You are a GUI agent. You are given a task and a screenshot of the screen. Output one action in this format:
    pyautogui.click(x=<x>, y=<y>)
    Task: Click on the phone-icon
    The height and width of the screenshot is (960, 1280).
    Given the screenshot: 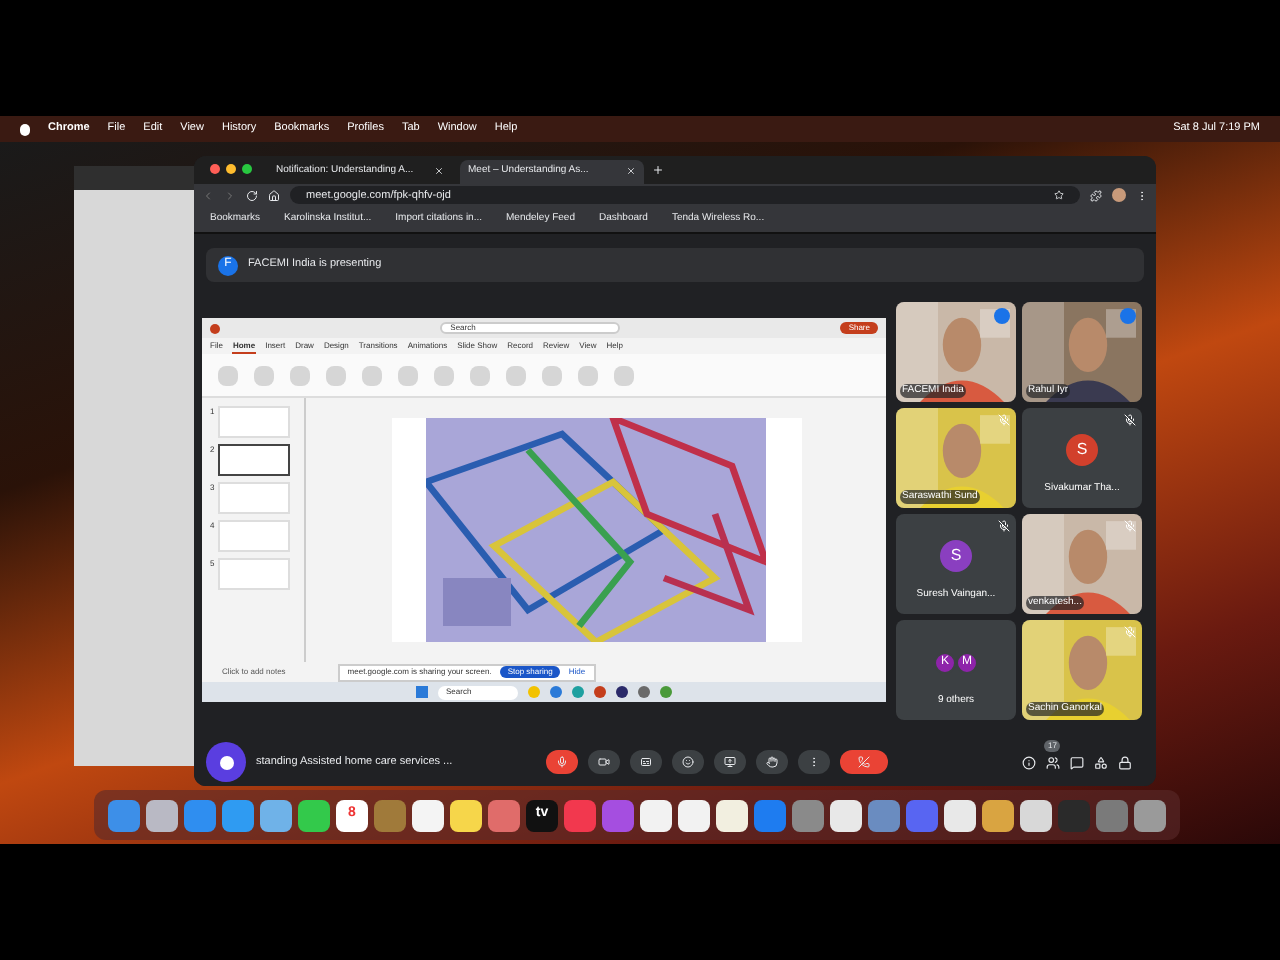 What is the action you would take?
    pyautogui.click(x=864, y=762)
    